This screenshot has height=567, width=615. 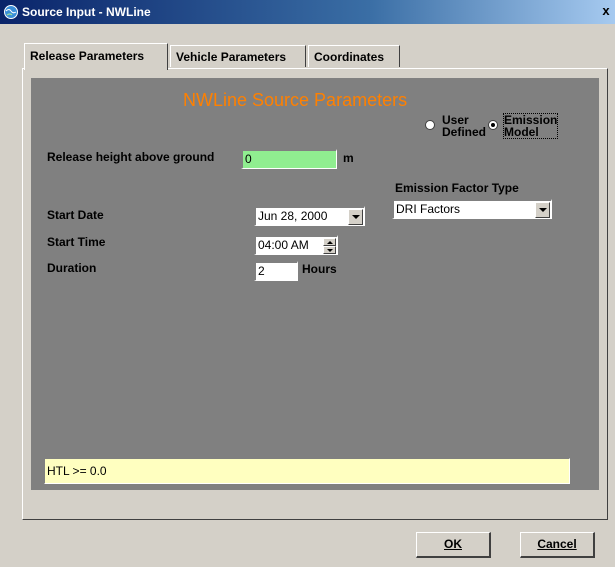 I want to click on cancel-button: Cancel, so click(x=557, y=545).